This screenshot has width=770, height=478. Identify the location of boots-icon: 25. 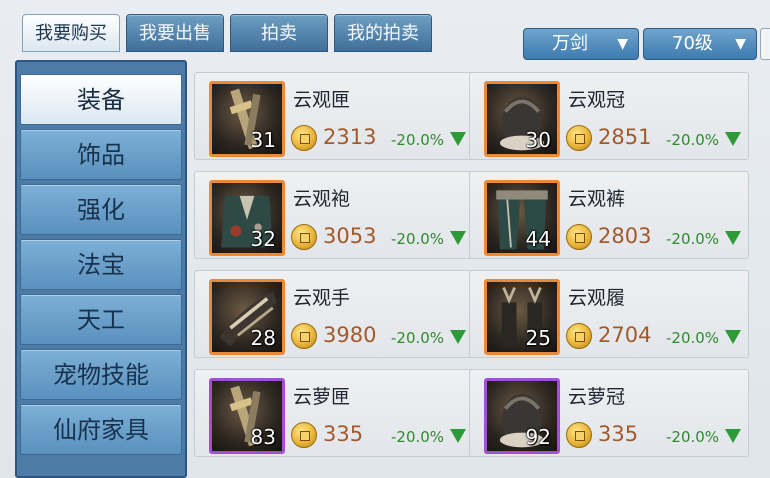
(522, 317).